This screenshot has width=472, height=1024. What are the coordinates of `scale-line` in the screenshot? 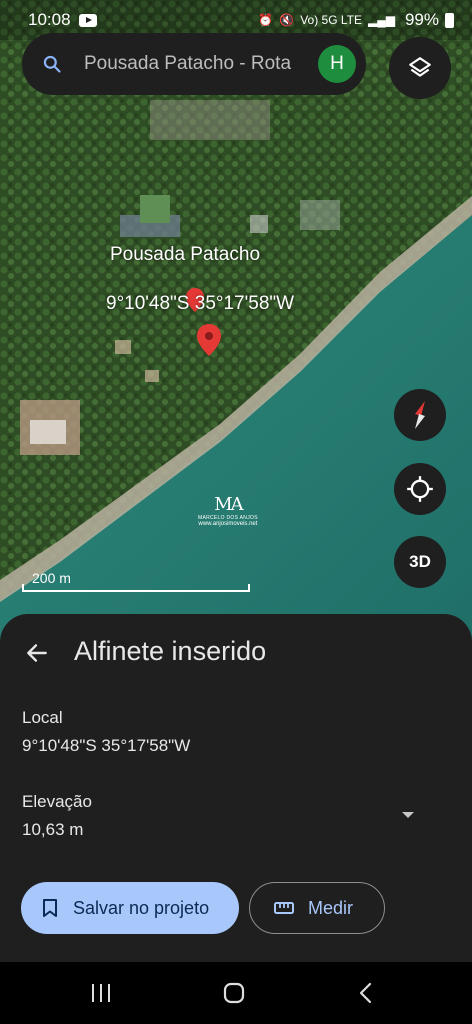 It's located at (136, 588).